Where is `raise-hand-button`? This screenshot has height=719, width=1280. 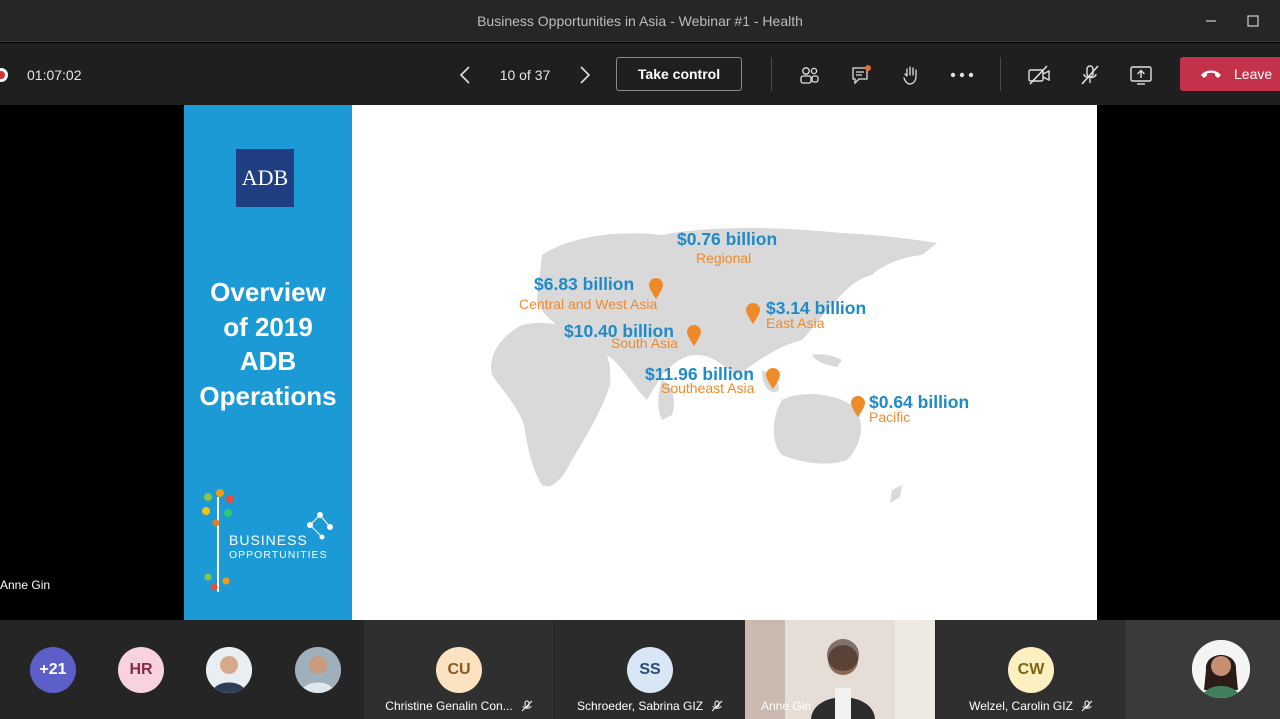 raise-hand-button is located at coordinates (911, 75).